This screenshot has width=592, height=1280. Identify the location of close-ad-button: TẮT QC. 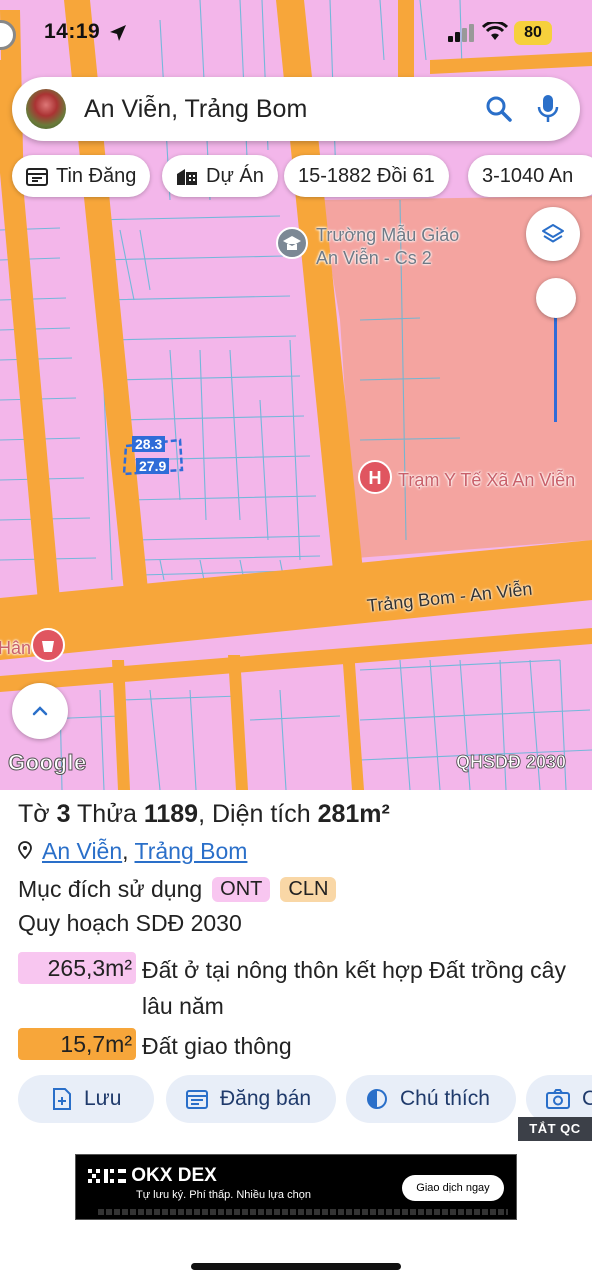
(555, 1129).